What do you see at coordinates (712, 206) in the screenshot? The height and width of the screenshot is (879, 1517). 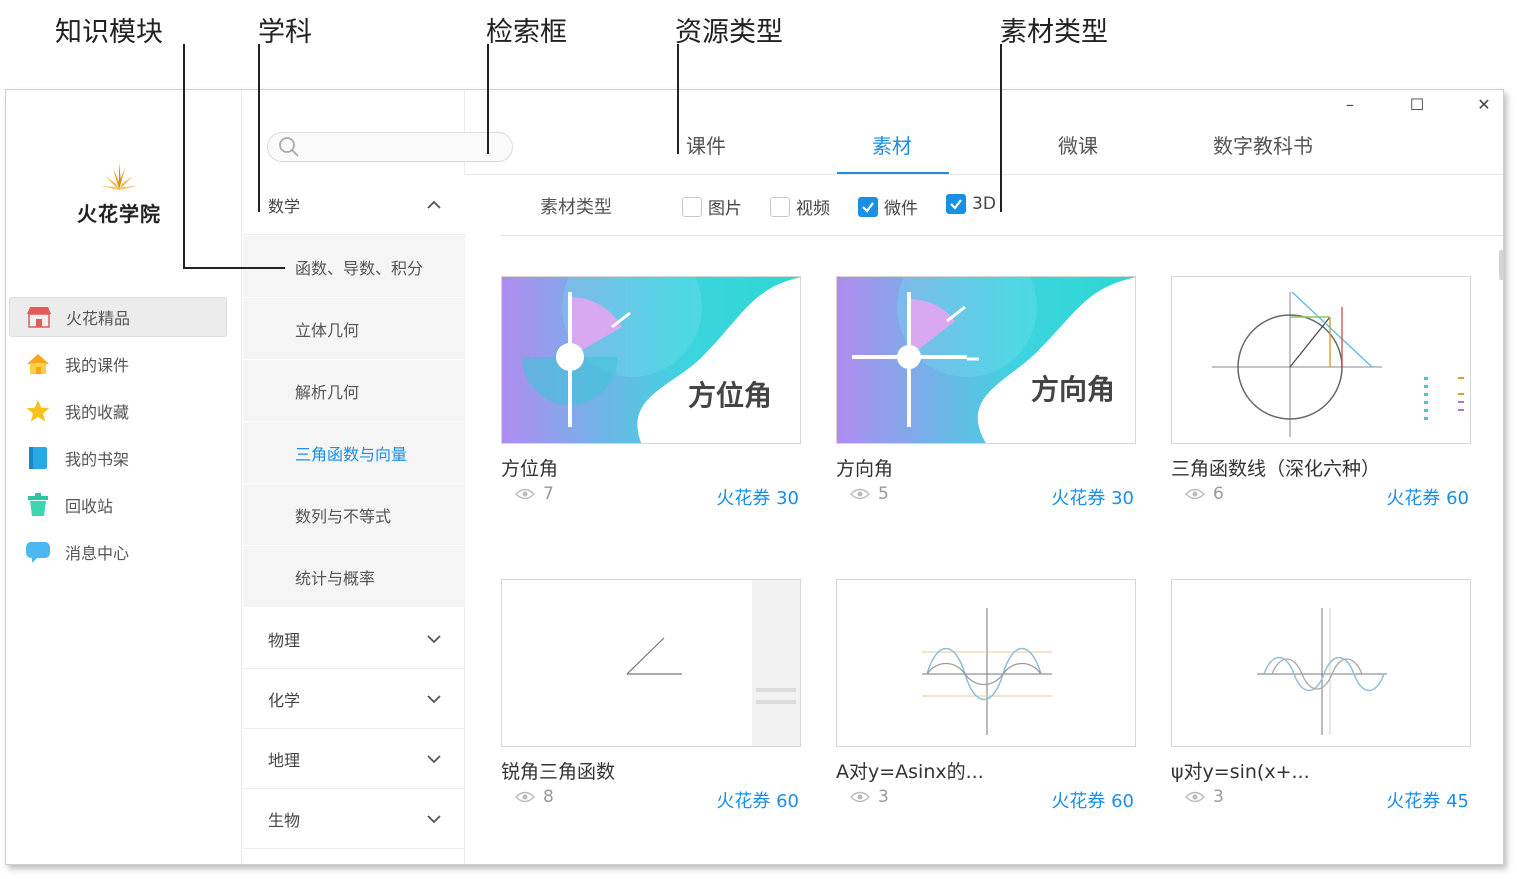 I see `checkbox-image: 图片` at bounding box center [712, 206].